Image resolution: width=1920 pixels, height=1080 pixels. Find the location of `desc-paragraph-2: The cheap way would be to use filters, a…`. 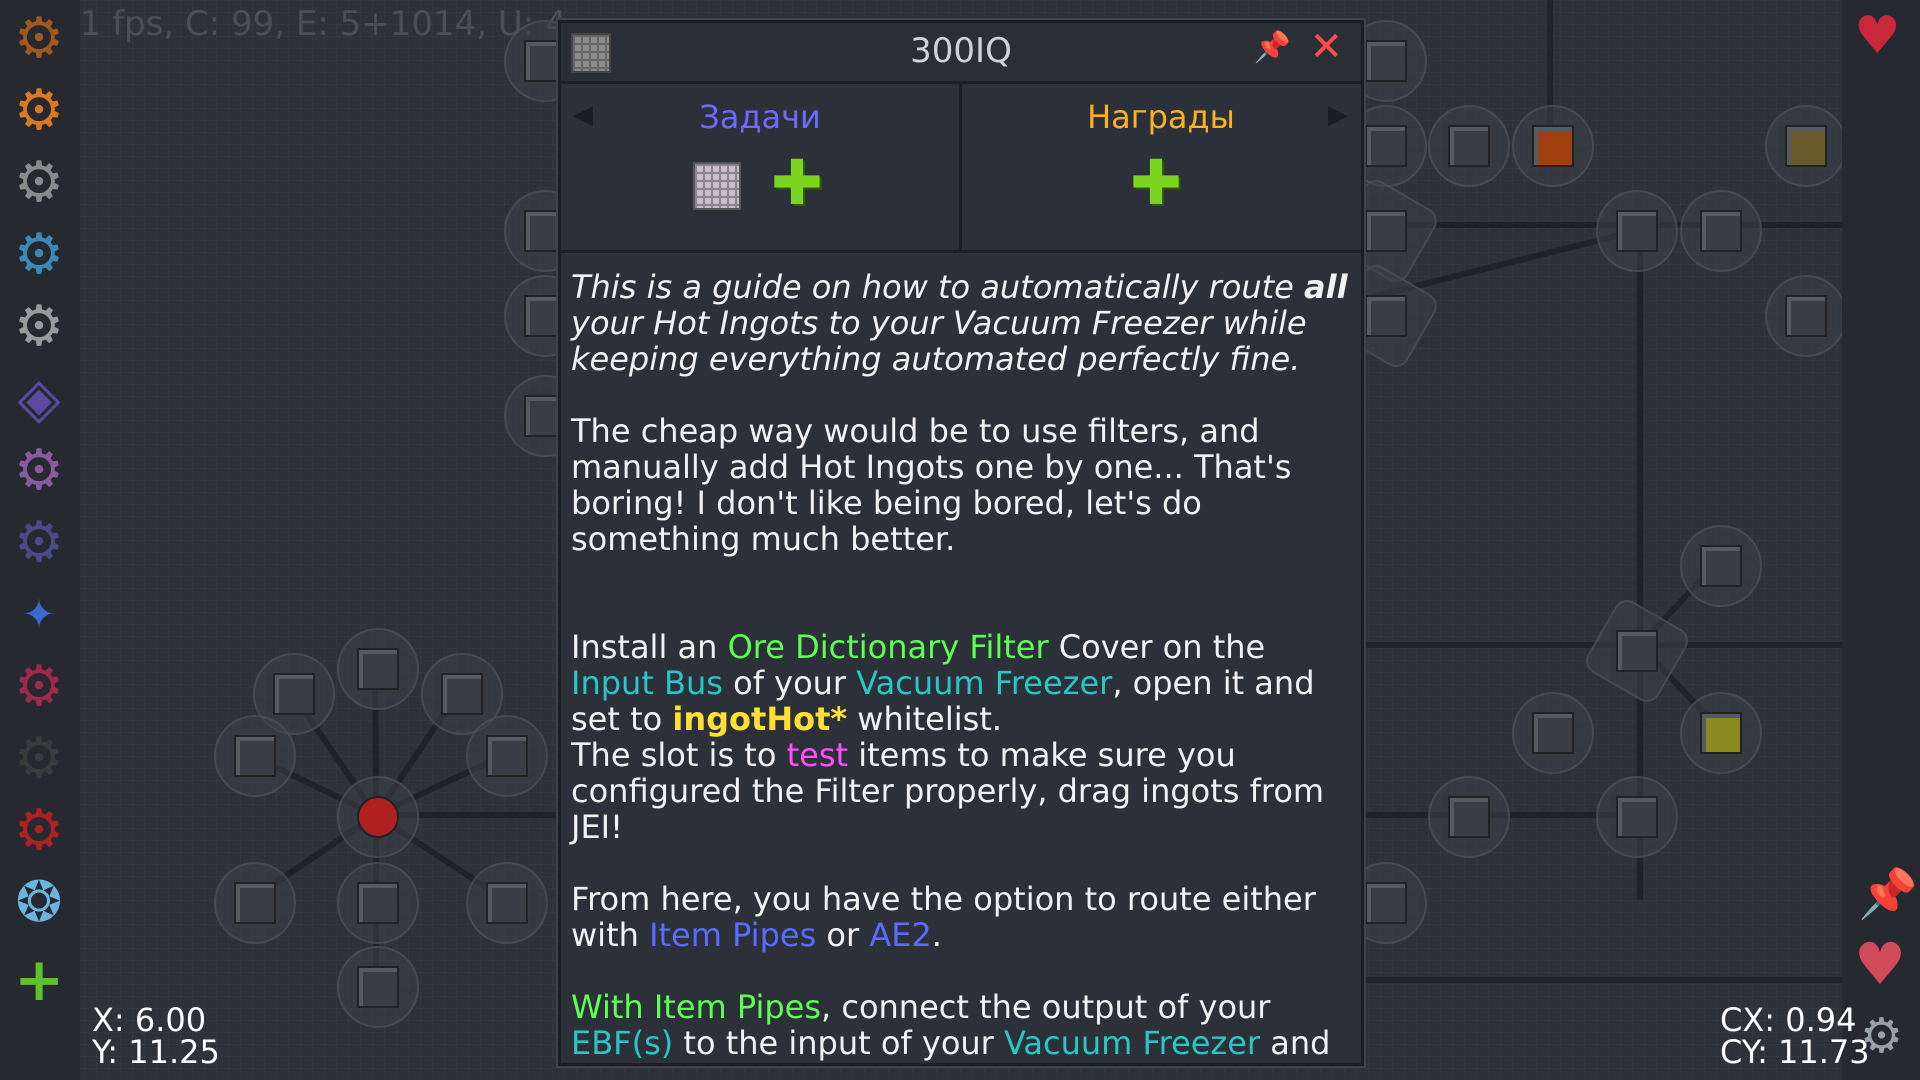

desc-paragraph-2: The cheap way would be to use filters, a… is located at coordinates (931, 485).